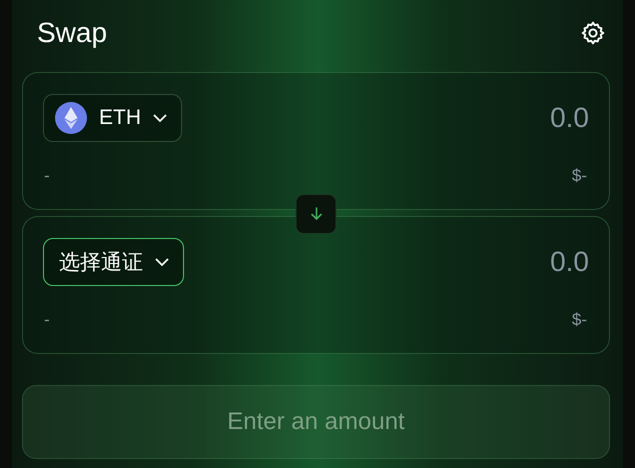 The image size is (635, 468). What do you see at coordinates (71, 118) in the screenshot?
I see `ether-icon` at bounding box center [71, 118].